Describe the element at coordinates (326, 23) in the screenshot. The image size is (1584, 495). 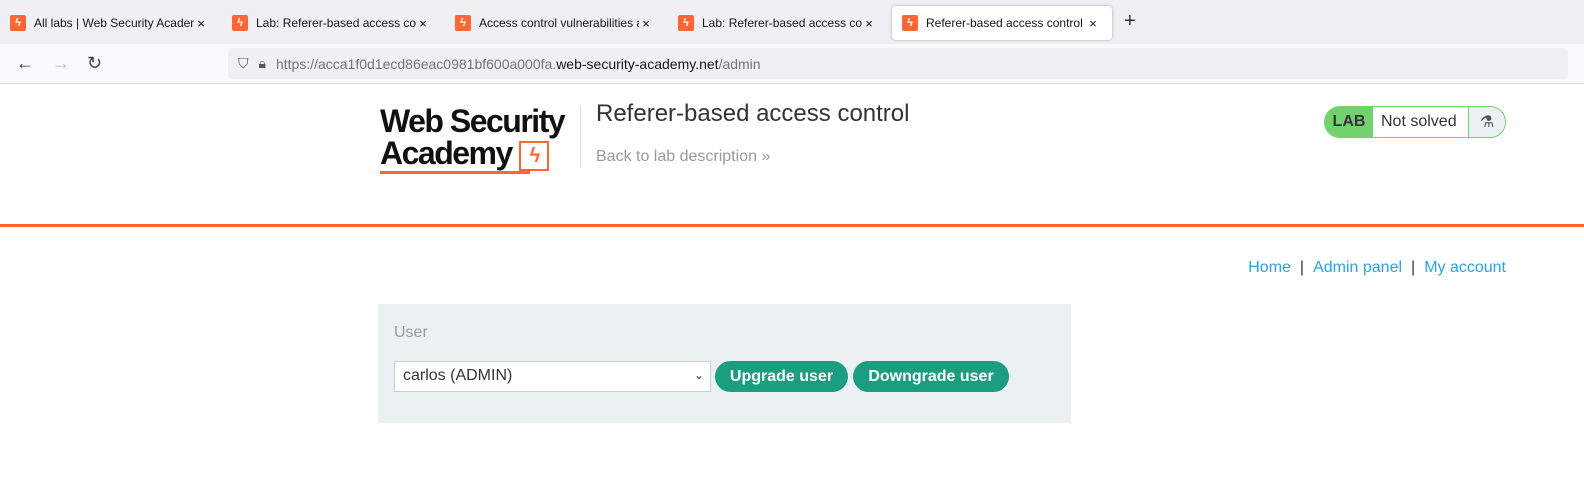
I see `tab-lab: ϟLab: Referer-based access control×` at that location.